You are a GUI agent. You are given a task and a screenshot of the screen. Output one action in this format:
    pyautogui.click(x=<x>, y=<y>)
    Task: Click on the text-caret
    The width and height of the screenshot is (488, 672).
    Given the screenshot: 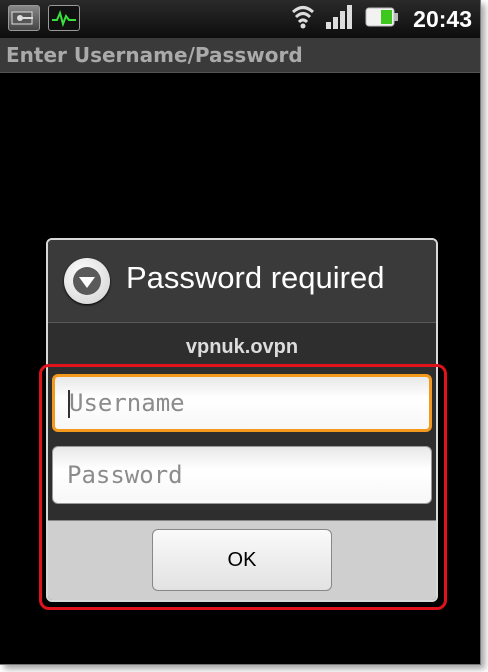 What is the action you would take?
    pyautogui.click(x=69, y=404)
    